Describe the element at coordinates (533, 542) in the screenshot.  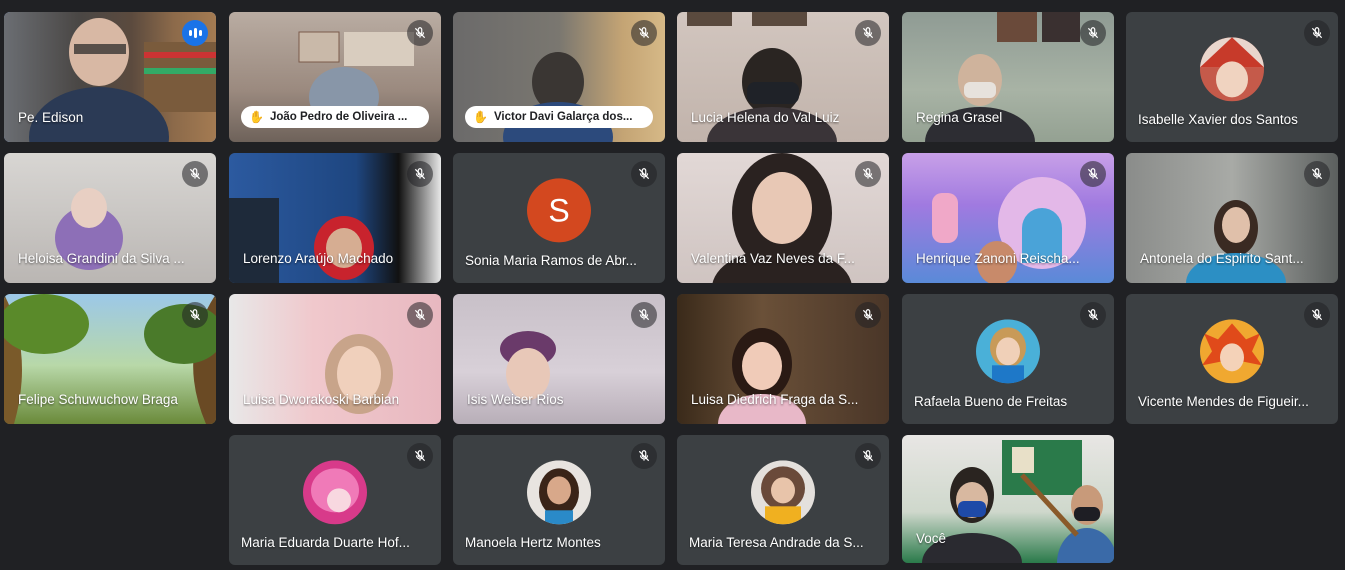
I see `participant-name: Manoela Hertz Montes` at that location.